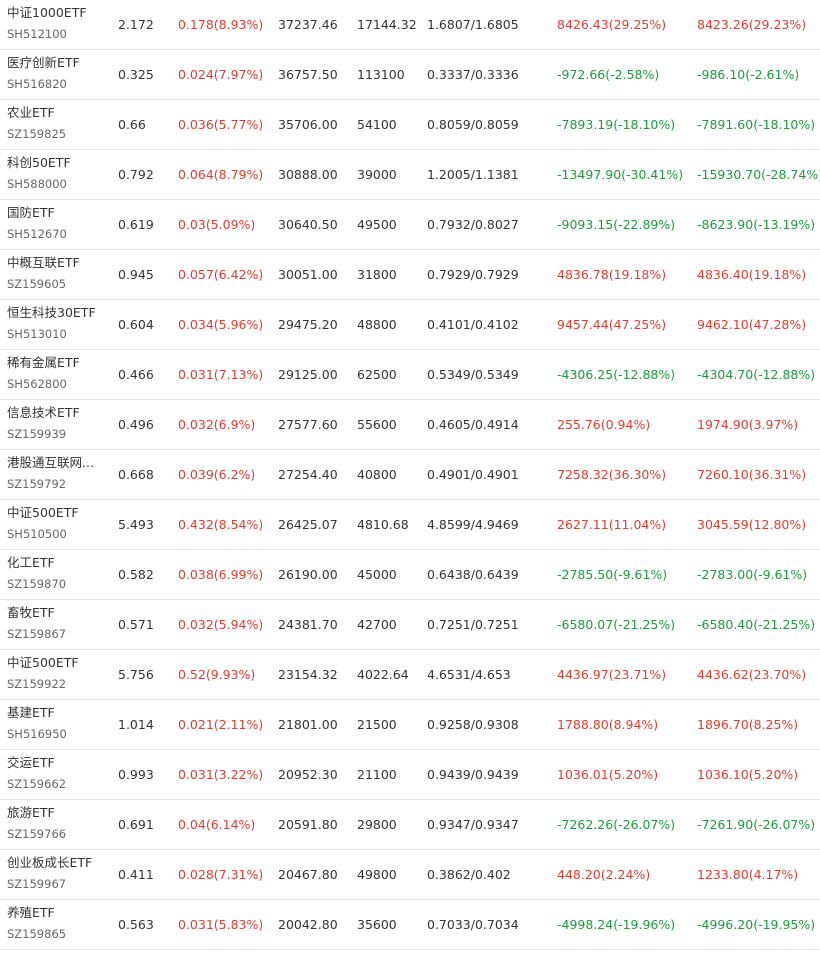  Describe the element at coordinates (39, 173) in the screenshot. I see `etf-name-cell: 科创50ETF SH588000` at that location.